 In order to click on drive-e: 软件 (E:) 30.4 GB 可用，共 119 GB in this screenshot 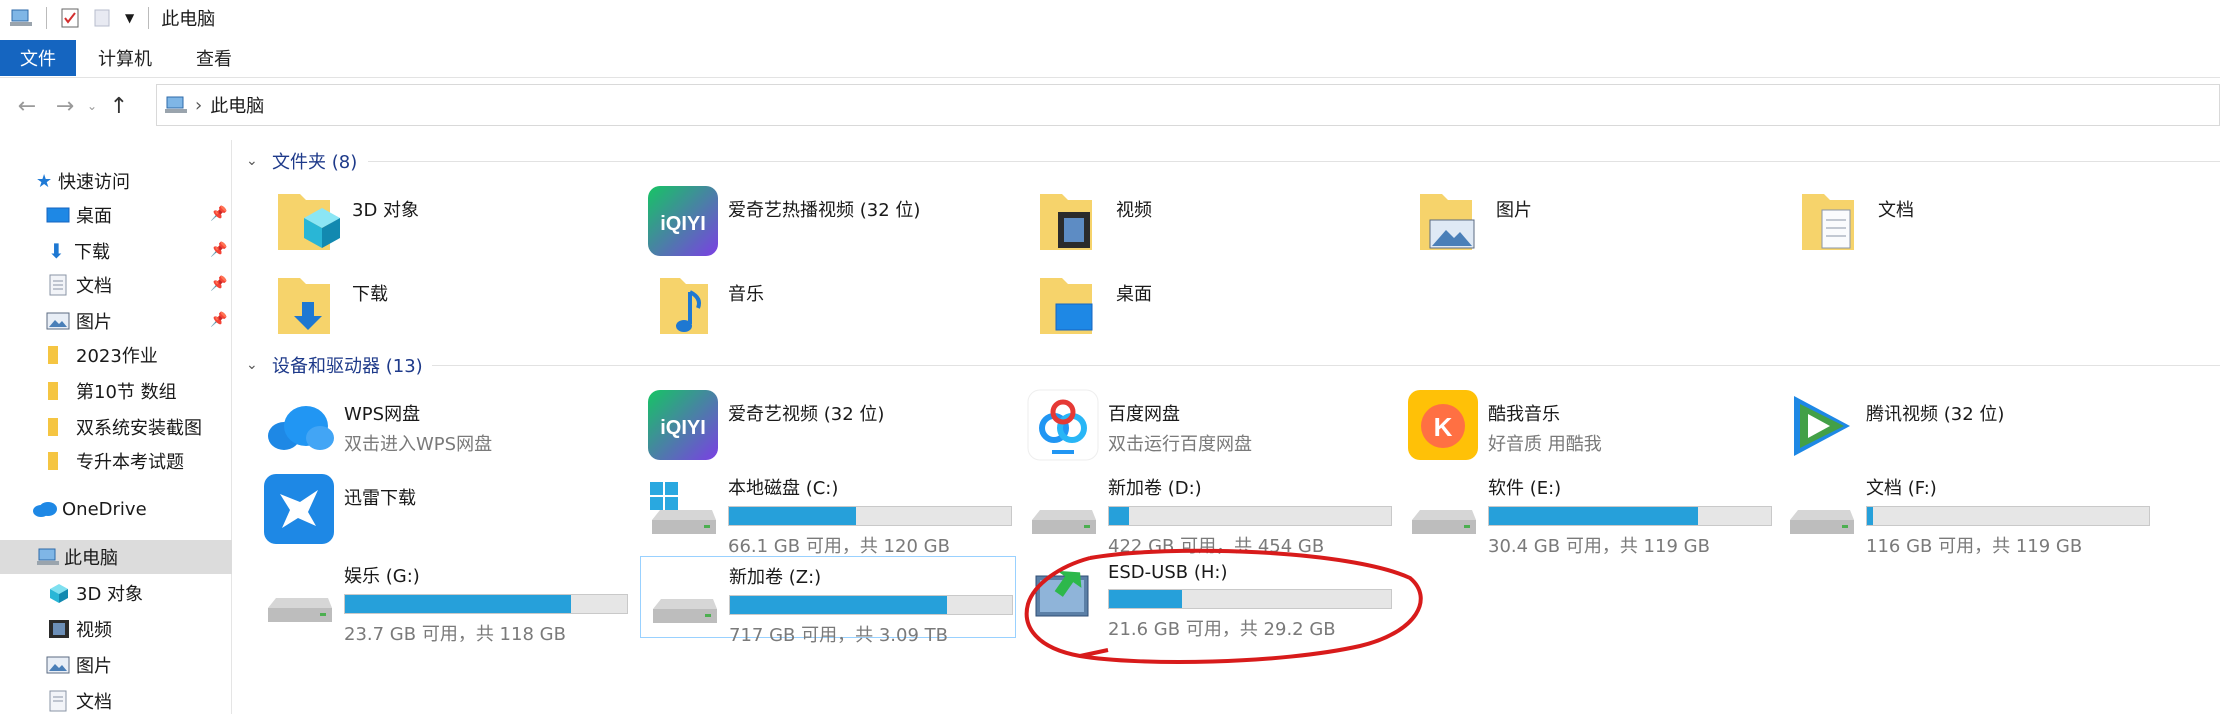, I will do `click(1589, 512)`.